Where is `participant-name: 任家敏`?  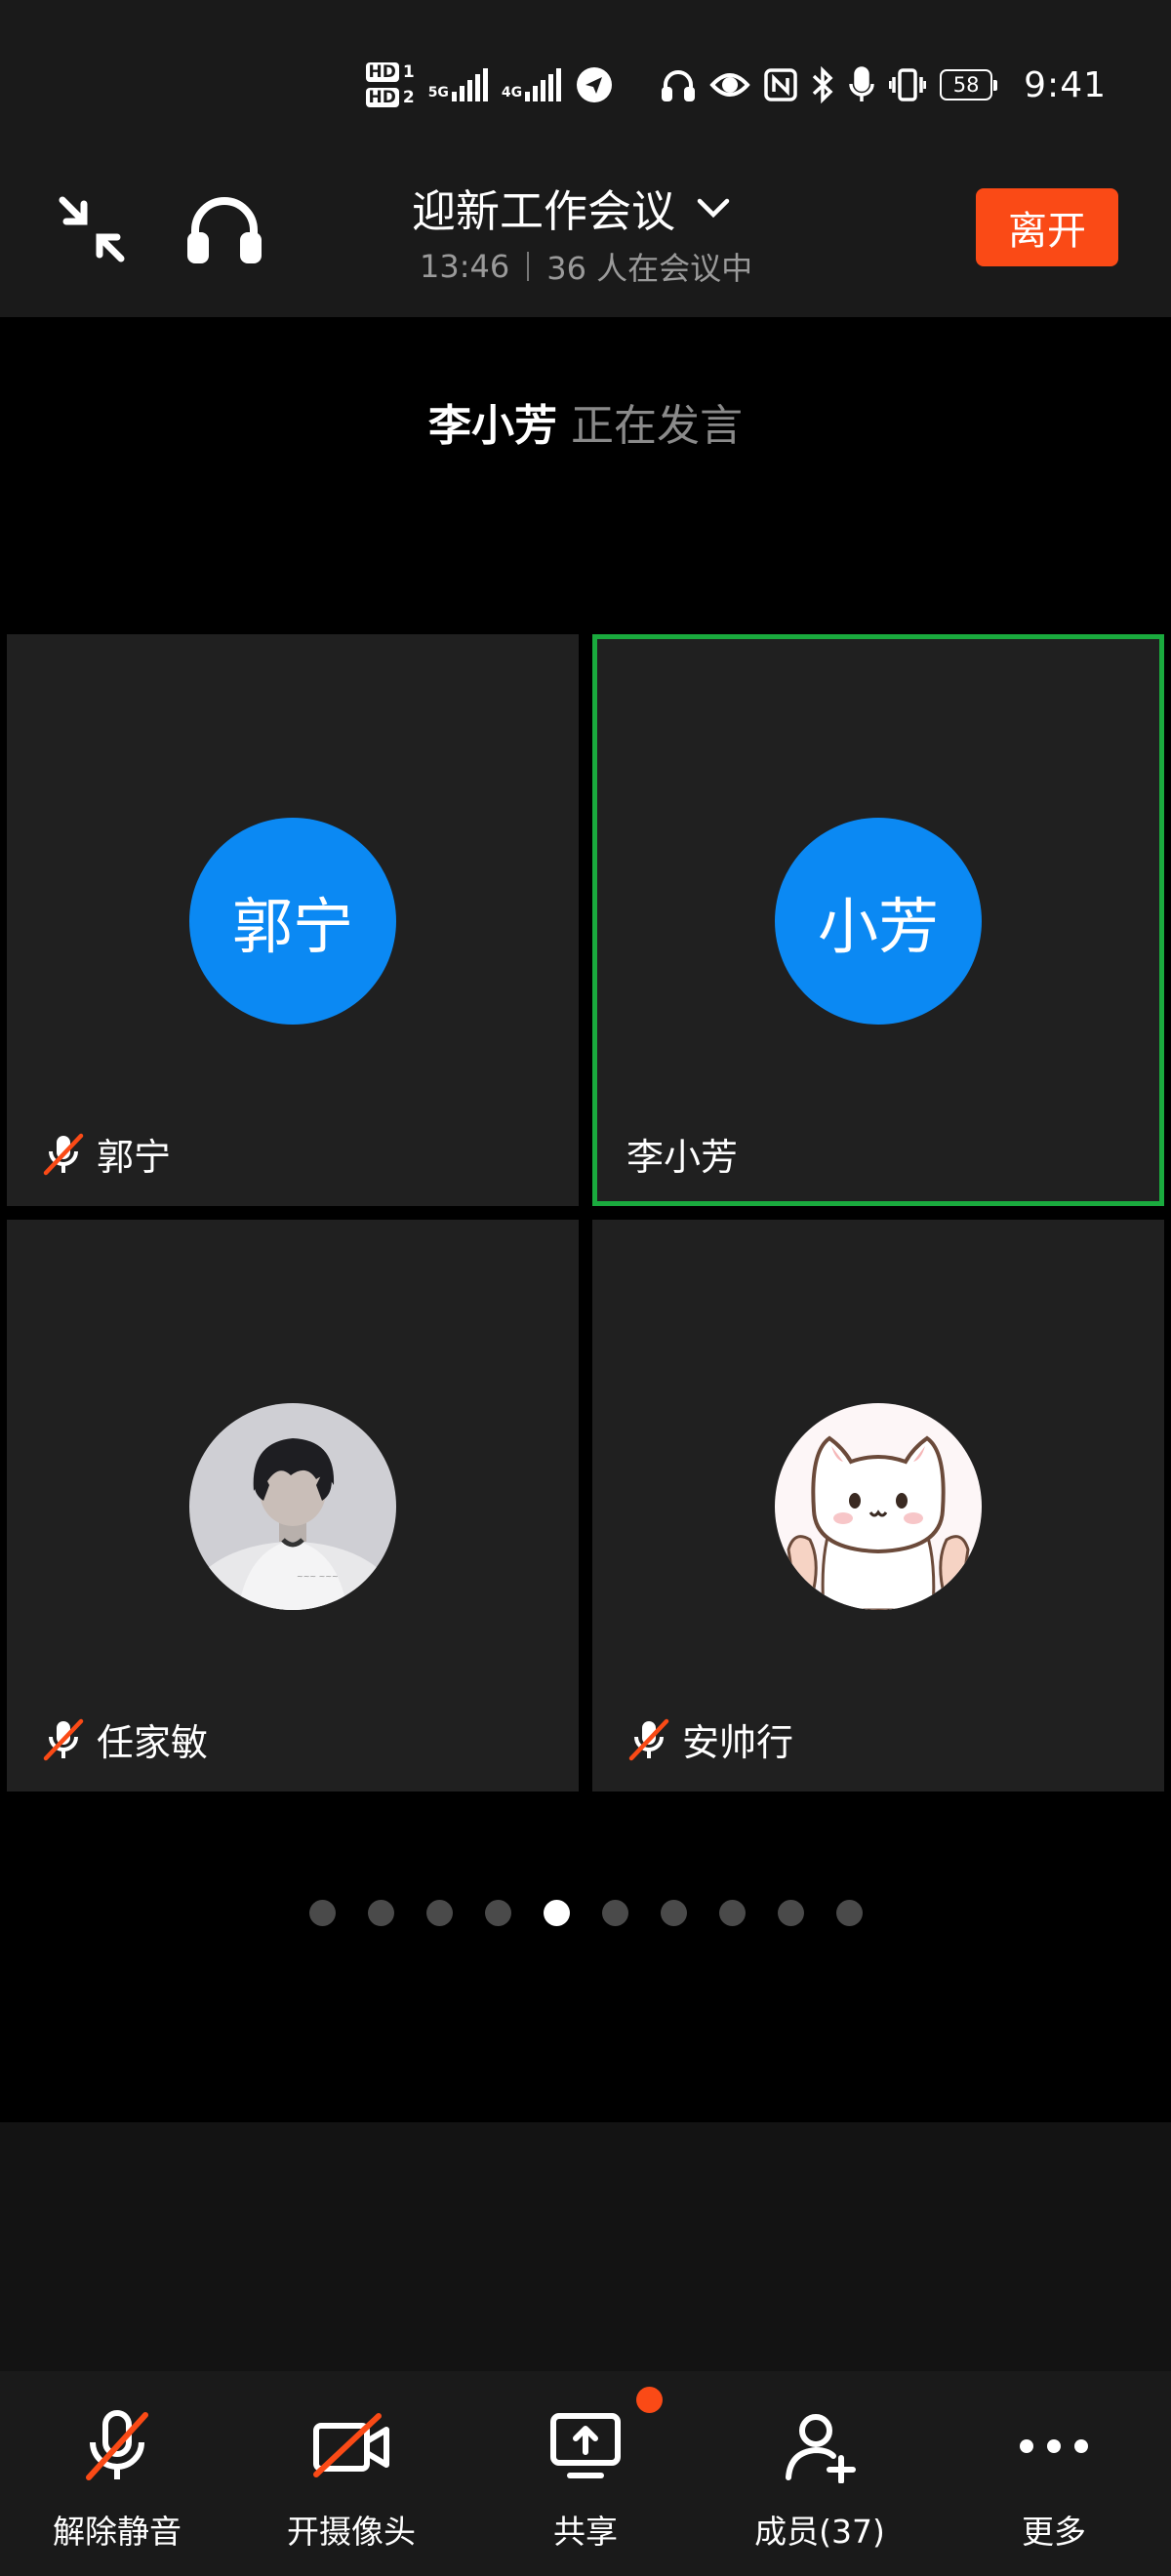
participant-name: 任家敏 is located at coordinates (153, 1742).